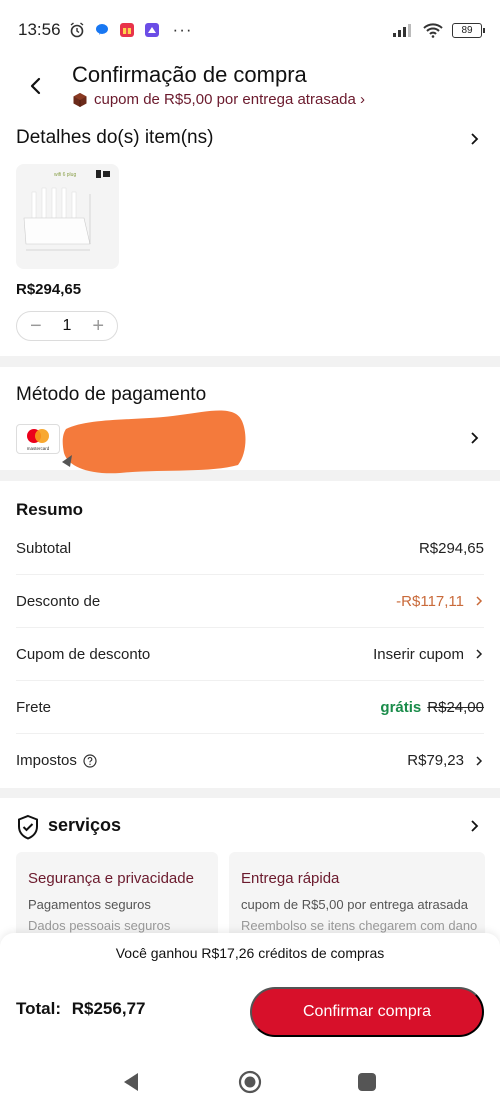 This screenshot has height=1111, width=500. I want to click on system-navigation-bar, so click(250, 1082).